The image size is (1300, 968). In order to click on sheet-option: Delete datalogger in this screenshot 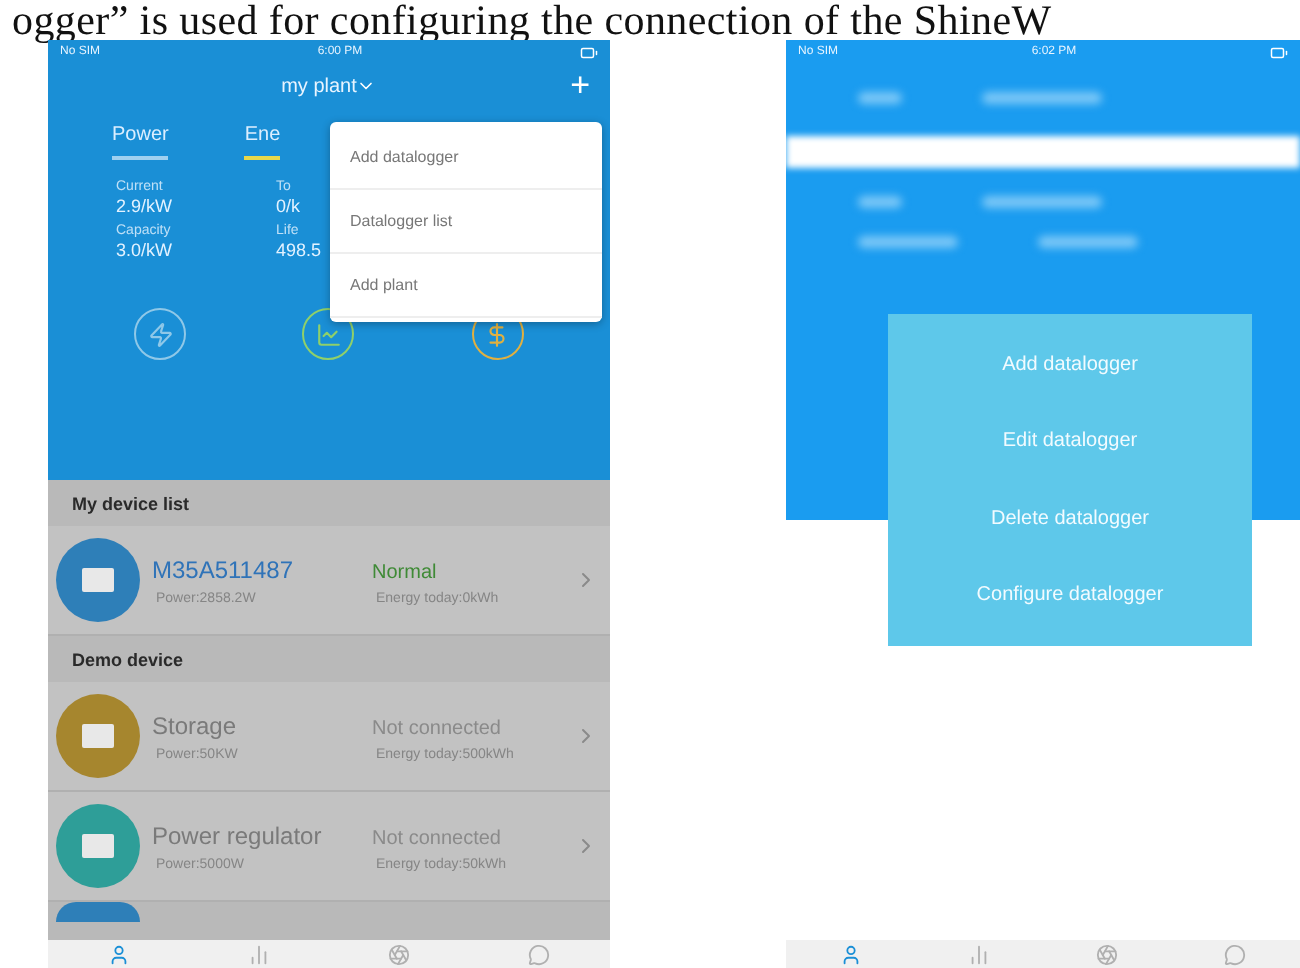, I will do `click(1070, 518)`.